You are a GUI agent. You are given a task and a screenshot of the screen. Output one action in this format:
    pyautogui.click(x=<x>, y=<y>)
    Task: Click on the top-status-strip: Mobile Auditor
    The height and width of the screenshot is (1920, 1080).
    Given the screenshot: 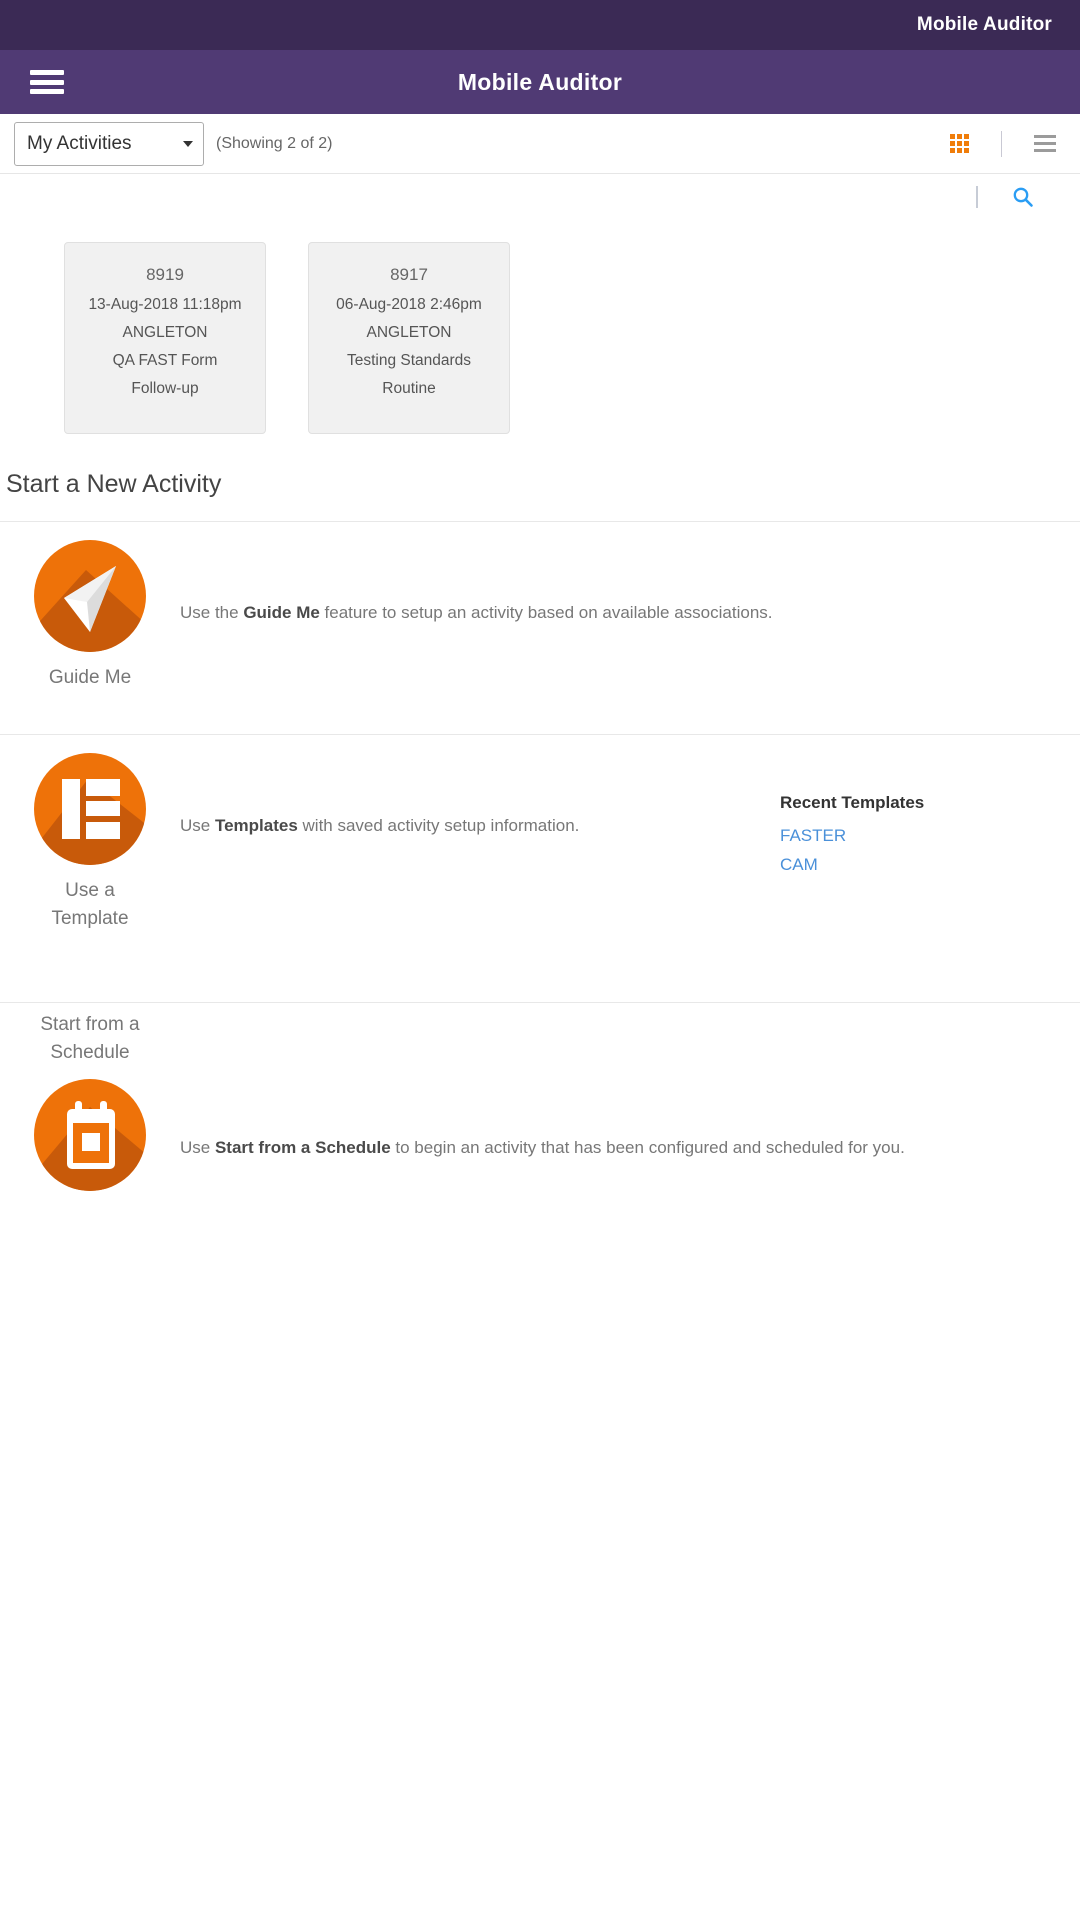 What is the action you would take?
    pyautogui.click(x=540, y=25)
    